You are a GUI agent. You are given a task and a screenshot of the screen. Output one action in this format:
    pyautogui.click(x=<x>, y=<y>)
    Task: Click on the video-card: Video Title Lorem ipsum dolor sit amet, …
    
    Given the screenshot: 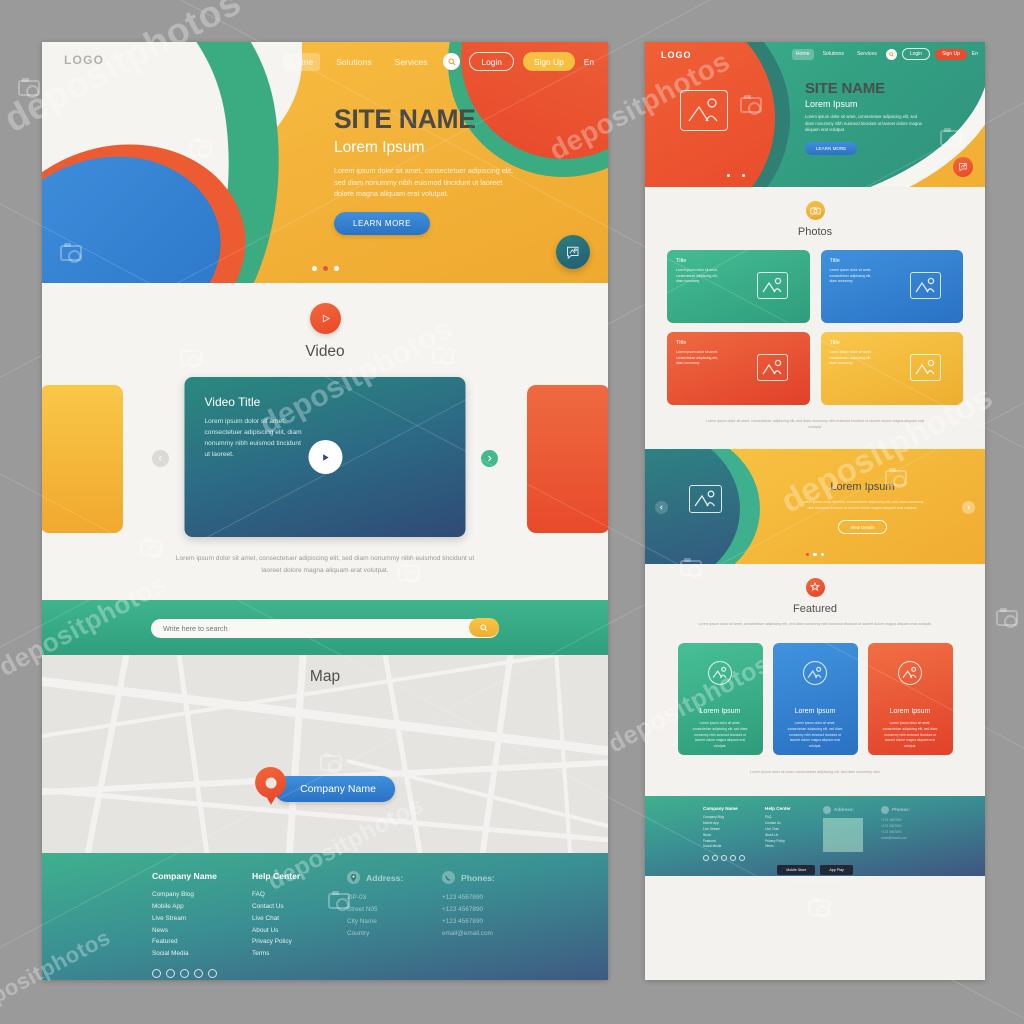 What is the action you would take?
    pyautogui.click(x=325, y=457)
    